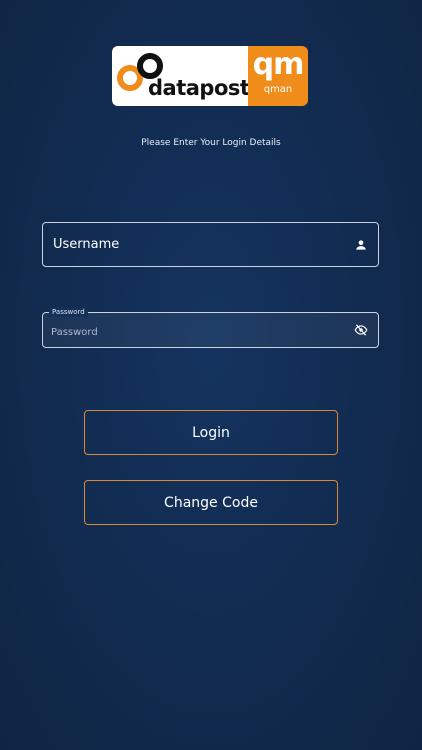 Image resolution: width=422 pixels, height=750 pixels. I want to click on password-field: Password, so click(210, 327).